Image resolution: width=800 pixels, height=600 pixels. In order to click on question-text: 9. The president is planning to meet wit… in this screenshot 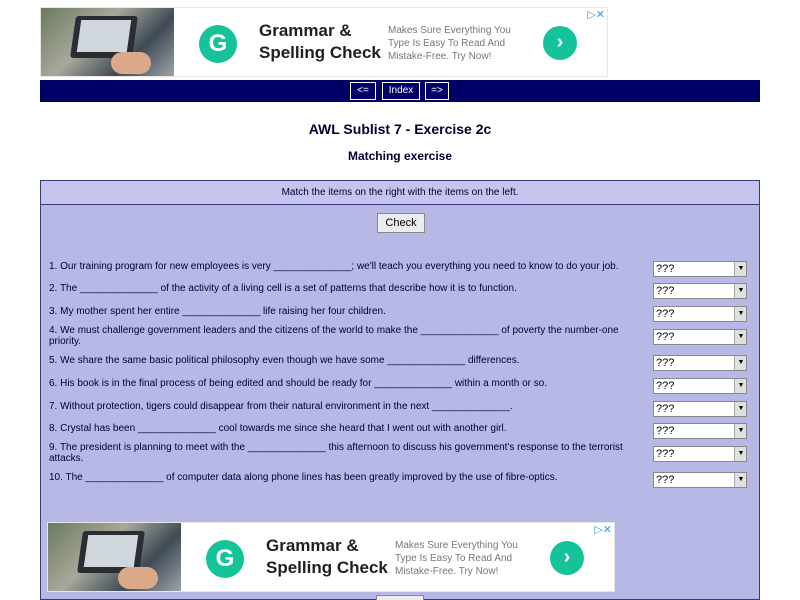, I will do `click(336, 453)`.